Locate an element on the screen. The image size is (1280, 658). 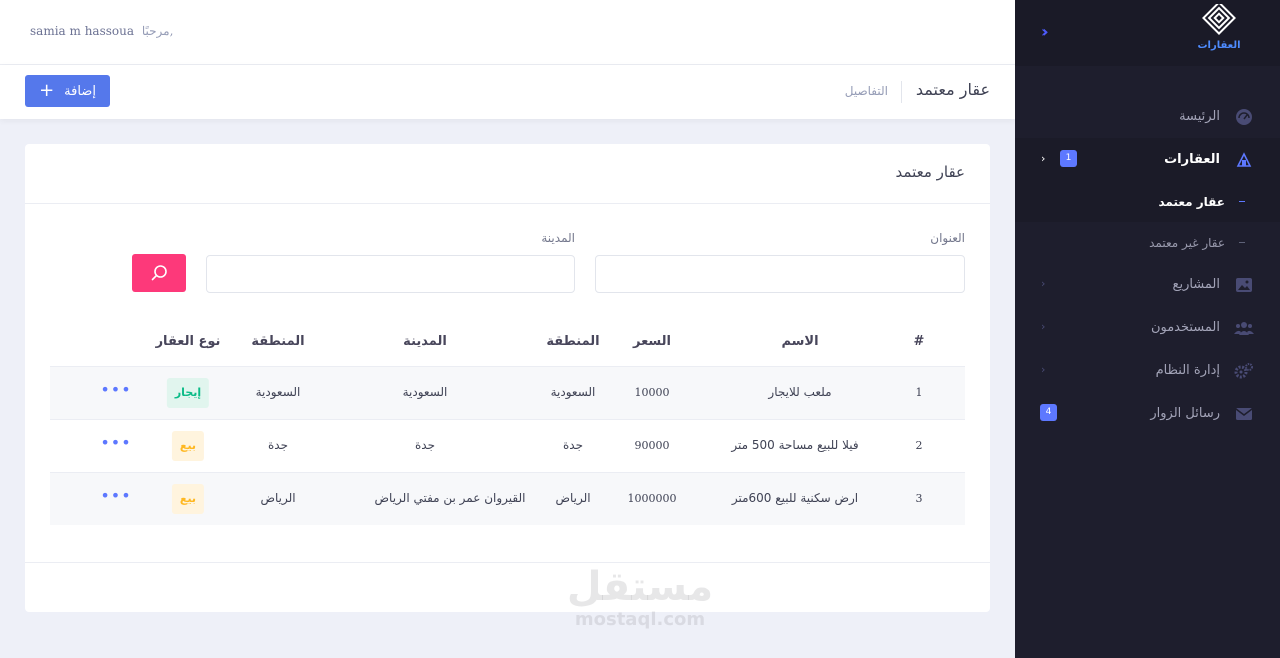
row-index: 2 is located at coordinates (919, 445).